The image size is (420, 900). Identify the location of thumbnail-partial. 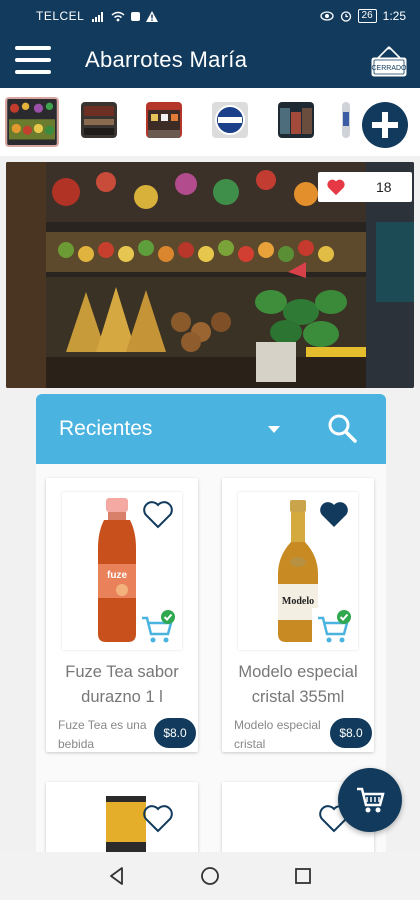
(346, 120).